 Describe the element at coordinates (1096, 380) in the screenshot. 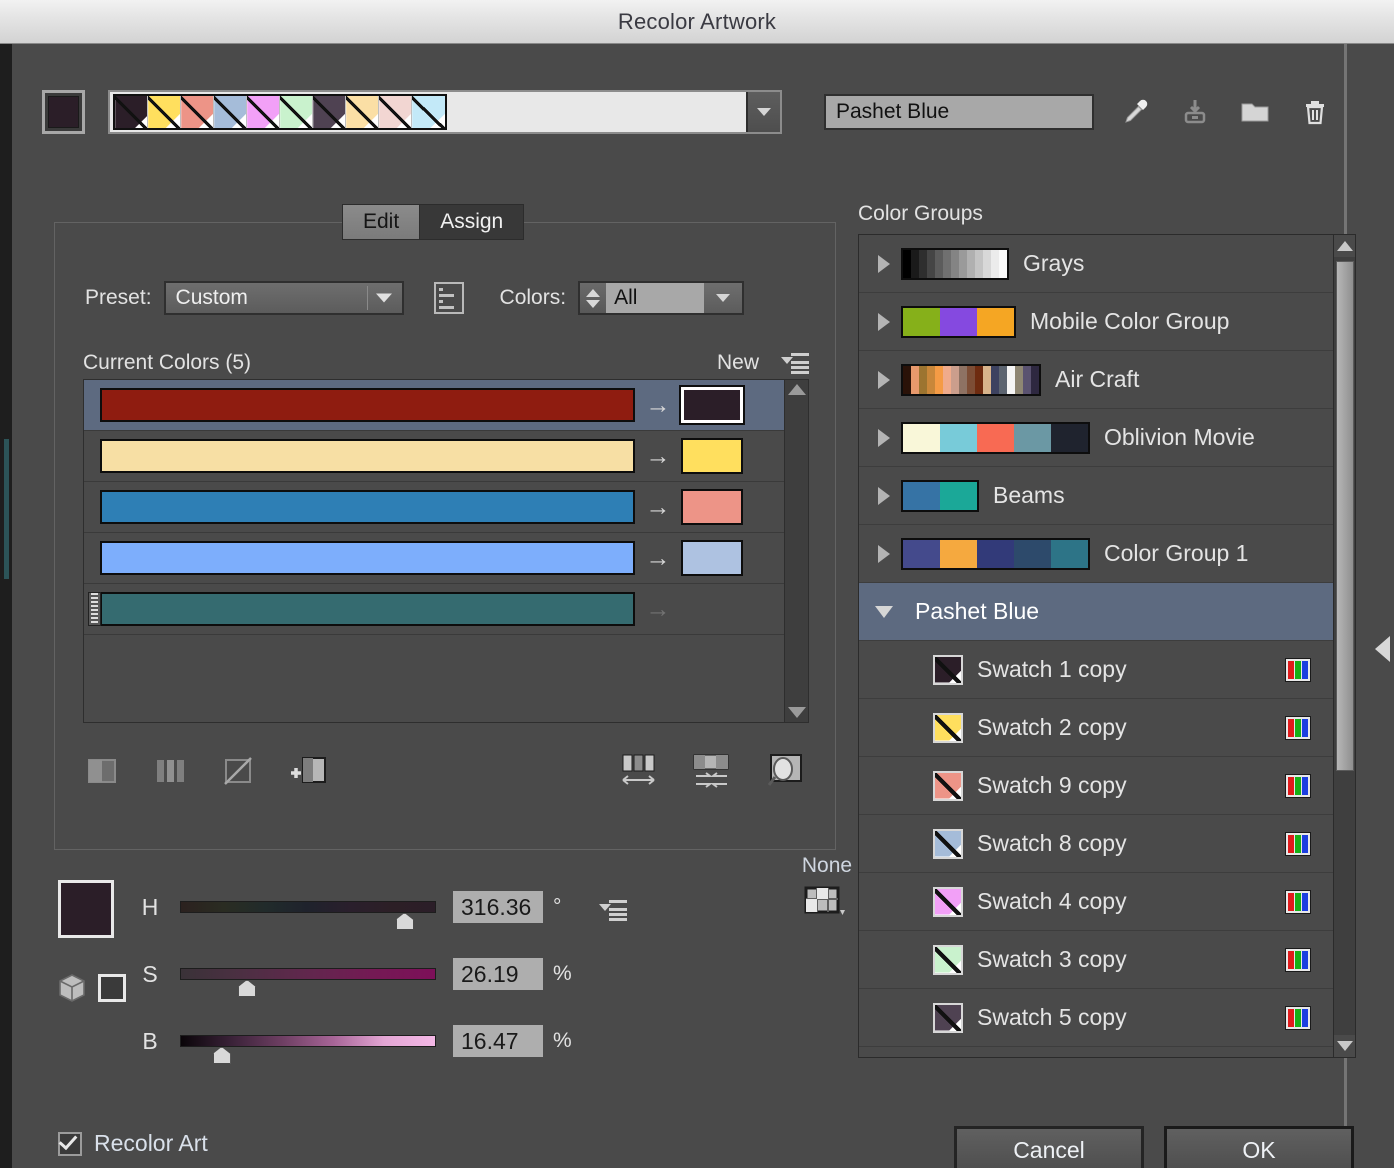

I see `color-group-item: Air Craft` at that location.